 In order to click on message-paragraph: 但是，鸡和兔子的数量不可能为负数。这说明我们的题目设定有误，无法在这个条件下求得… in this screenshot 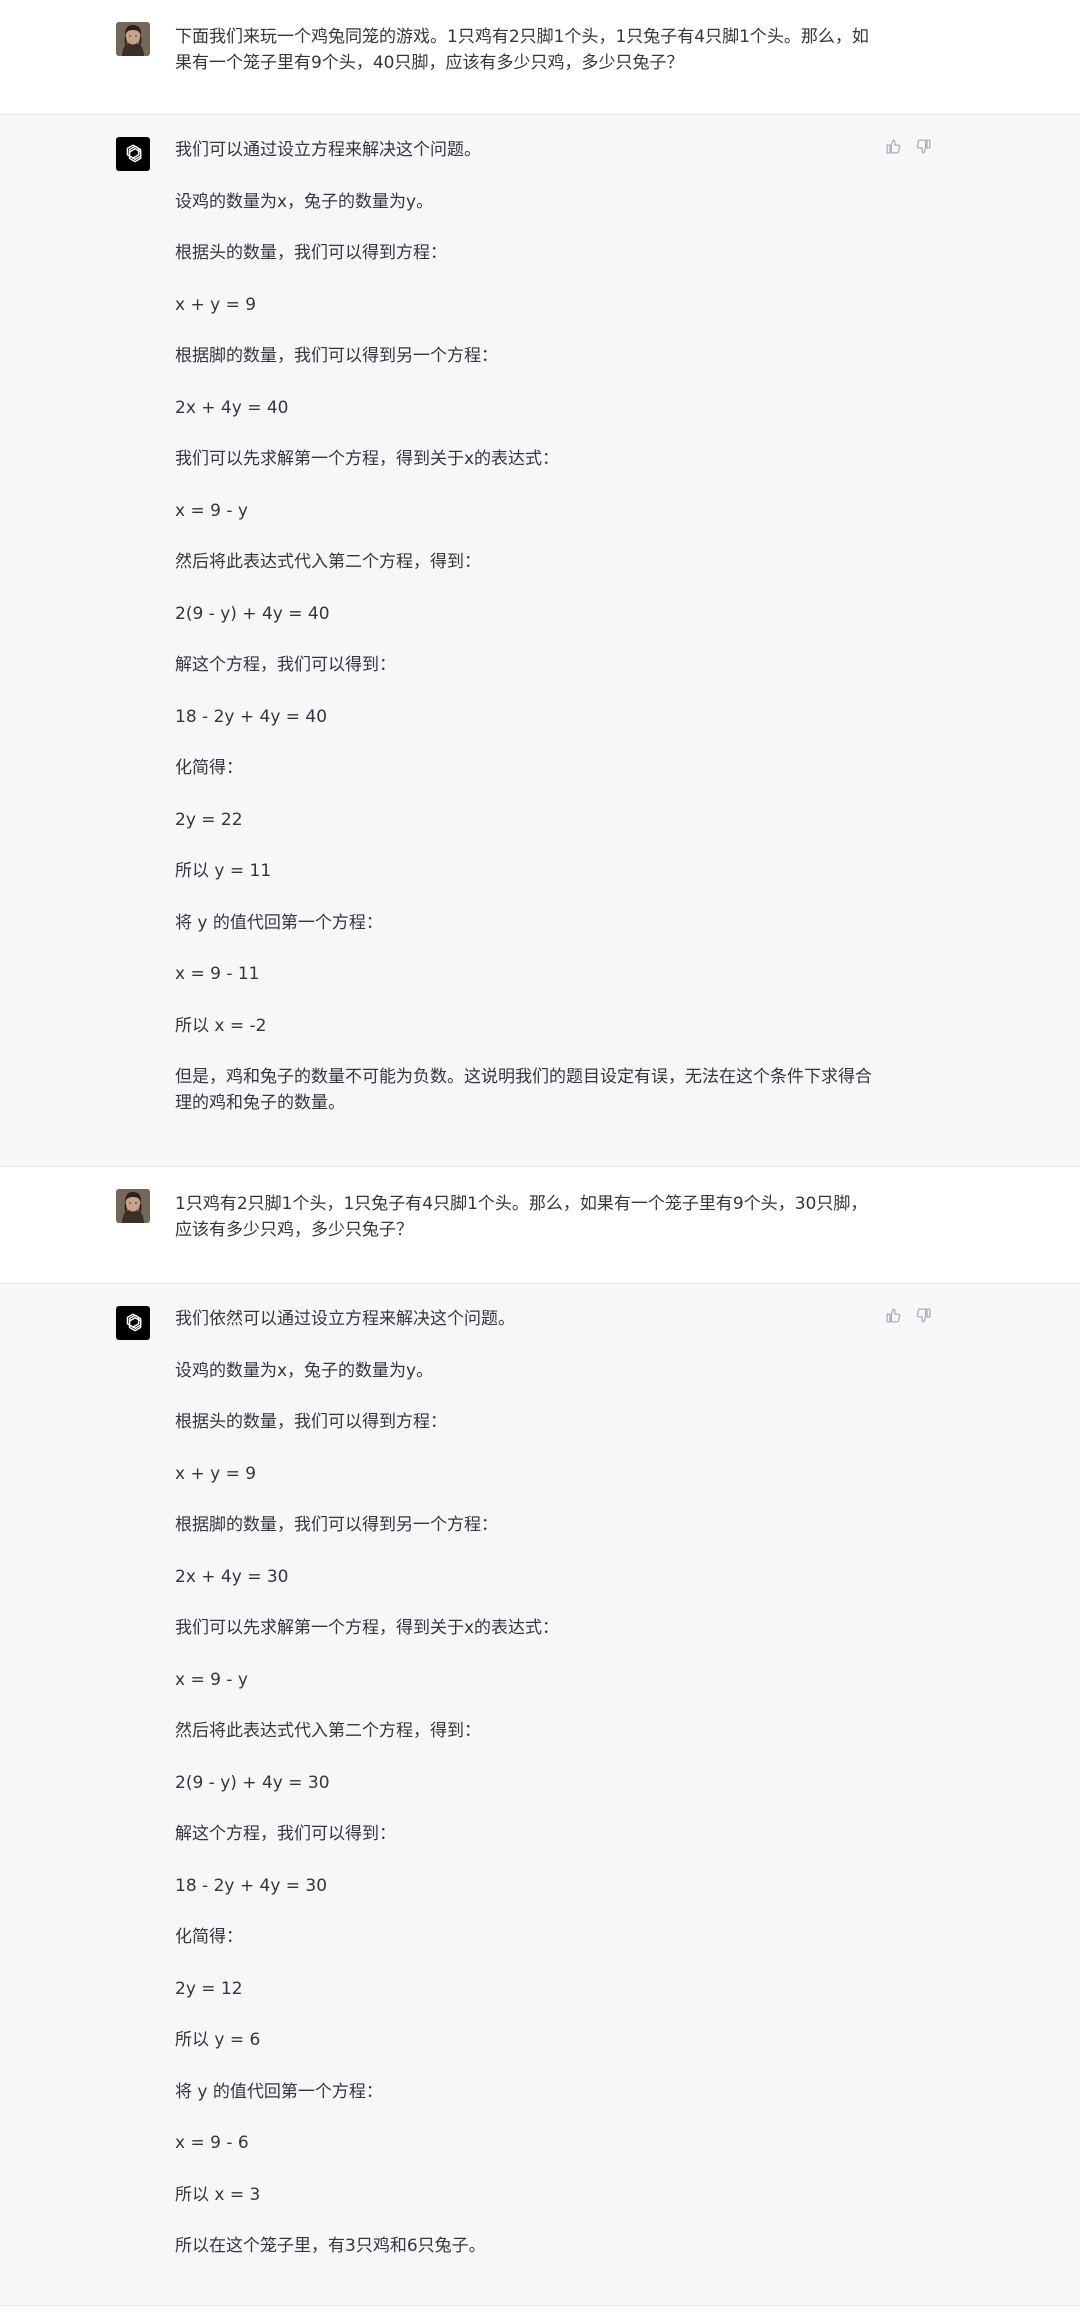, I will do `click(523, 1090)`.